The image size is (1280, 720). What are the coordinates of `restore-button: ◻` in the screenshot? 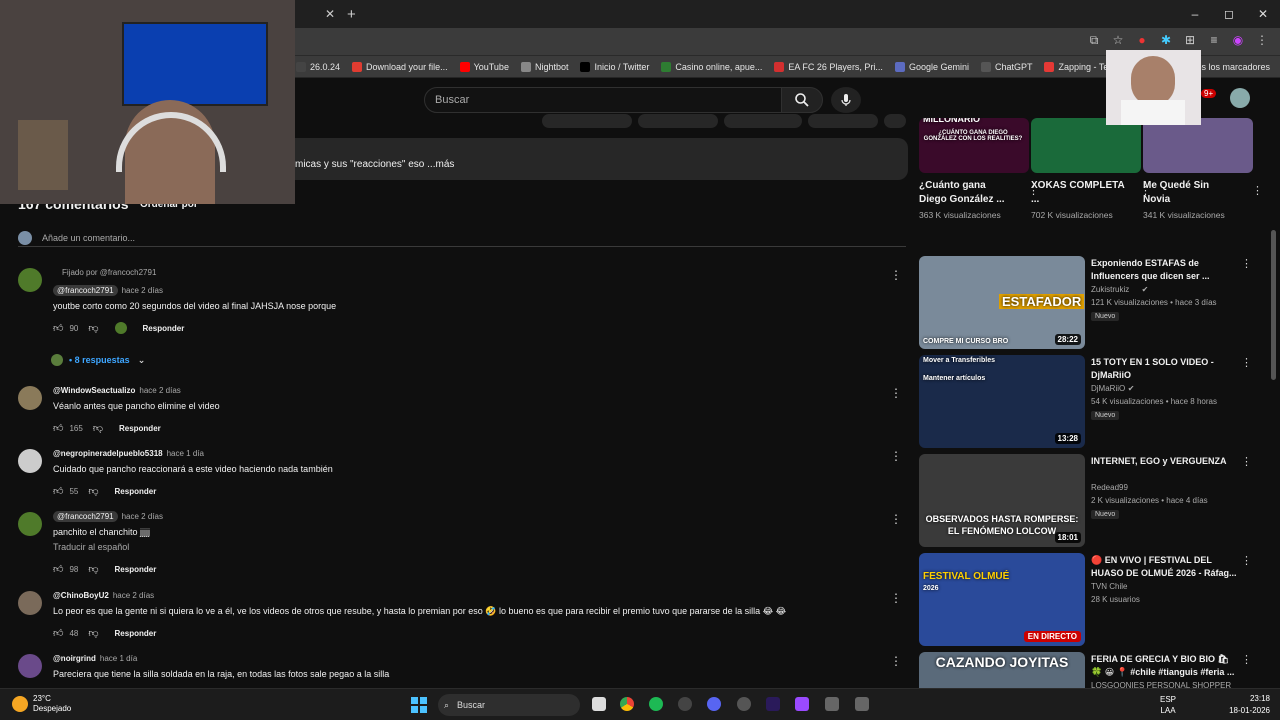 It's located at (1229, 14).